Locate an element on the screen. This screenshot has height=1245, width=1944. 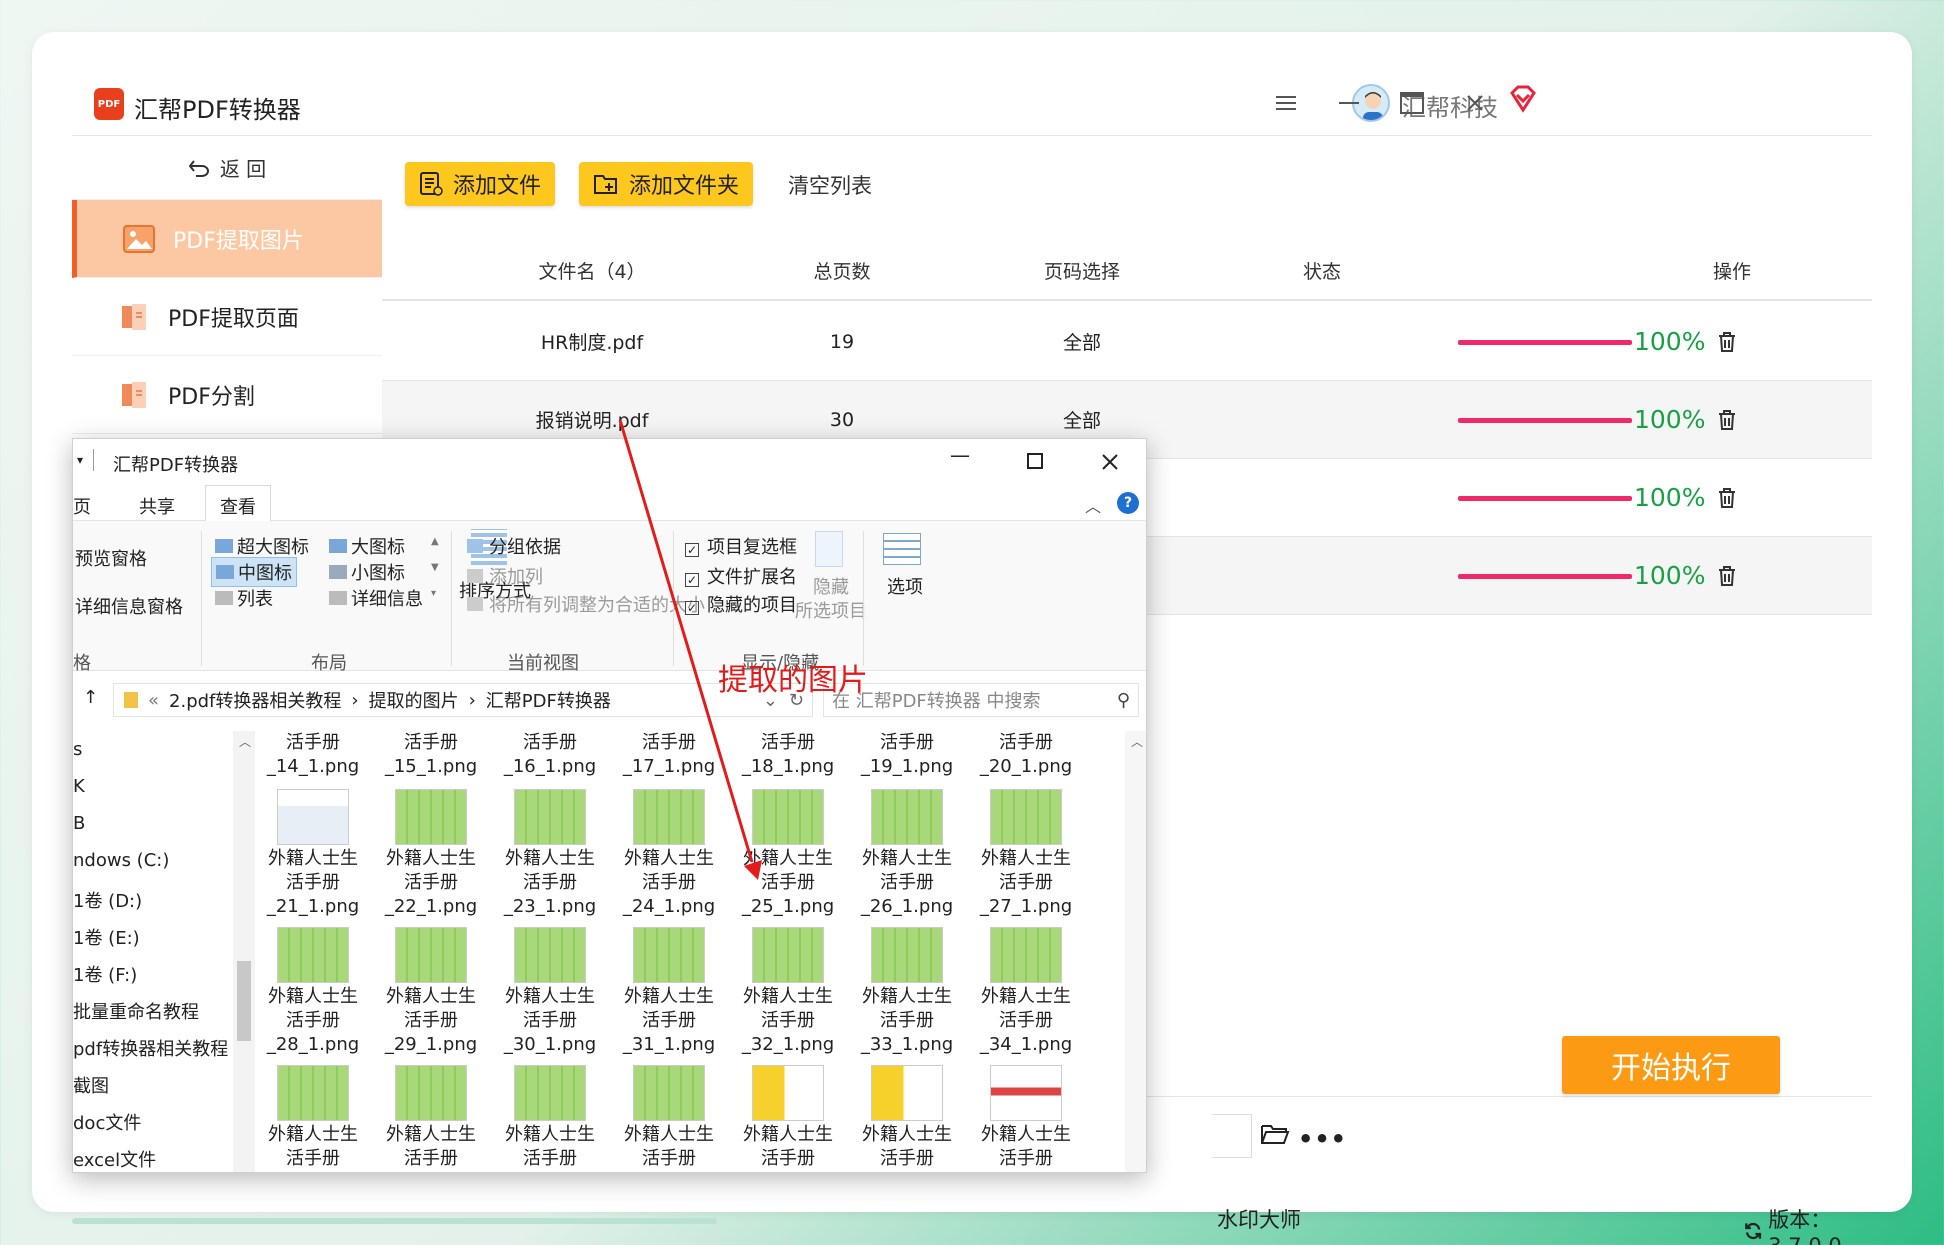
file-item: 外籍人士生 活手册 _34_1.png is located at coordinates (1026, 989).